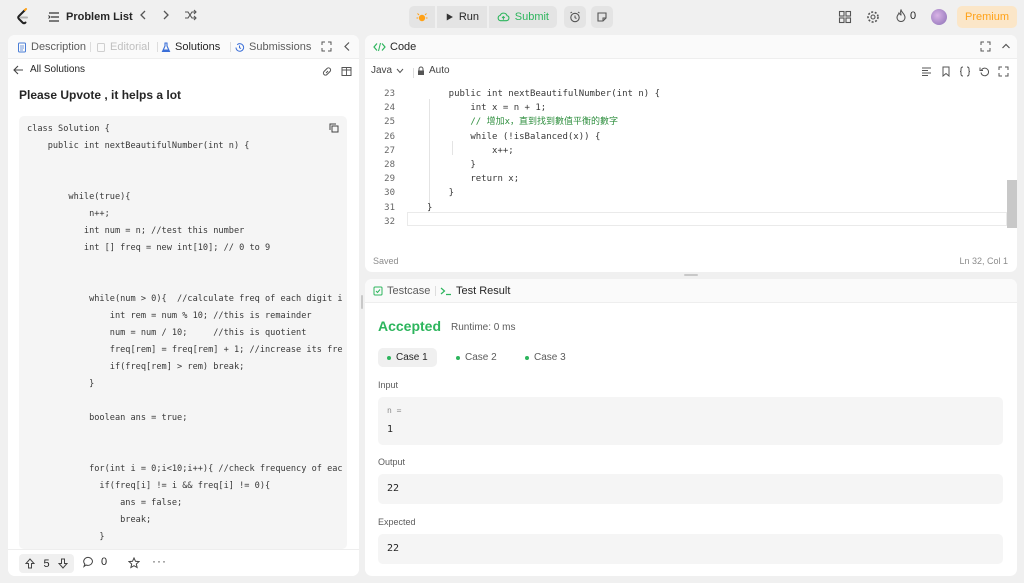  Describe the element at coordinates (433, 70) in the screenshot. I see `auto-mode-indicator: Auto` at that location.